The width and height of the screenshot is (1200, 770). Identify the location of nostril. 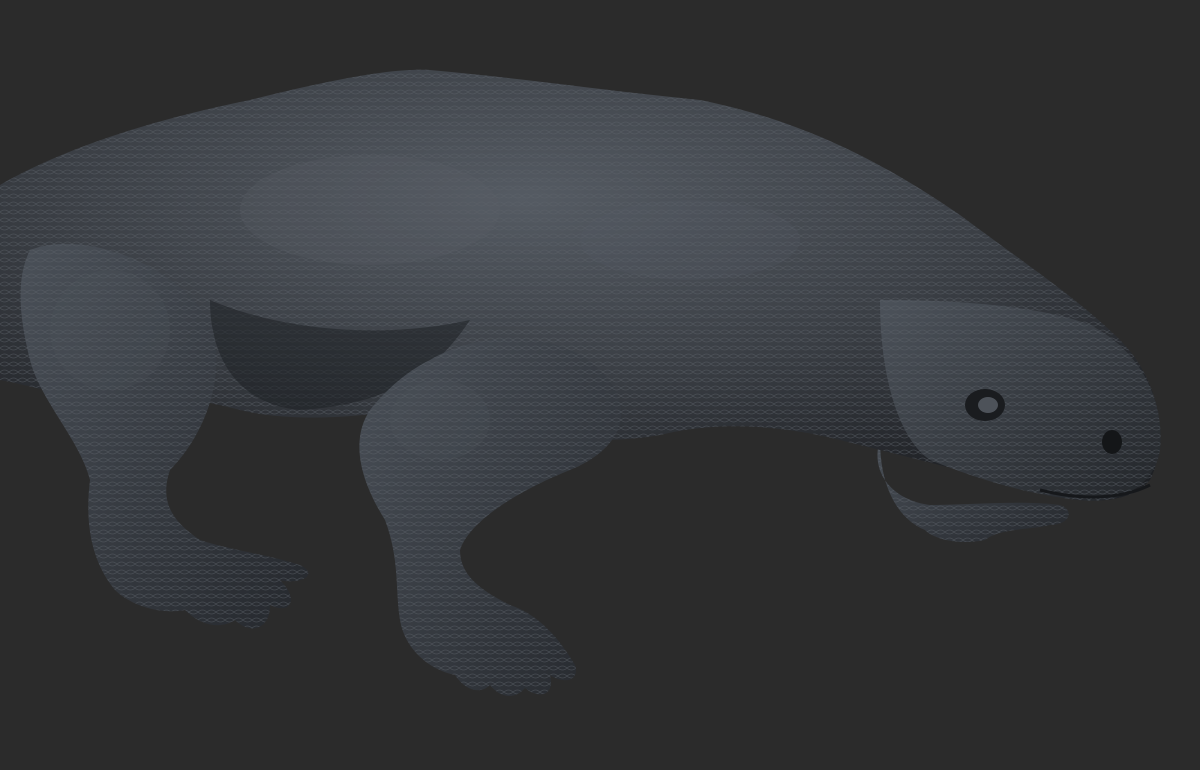
(1112, 442).